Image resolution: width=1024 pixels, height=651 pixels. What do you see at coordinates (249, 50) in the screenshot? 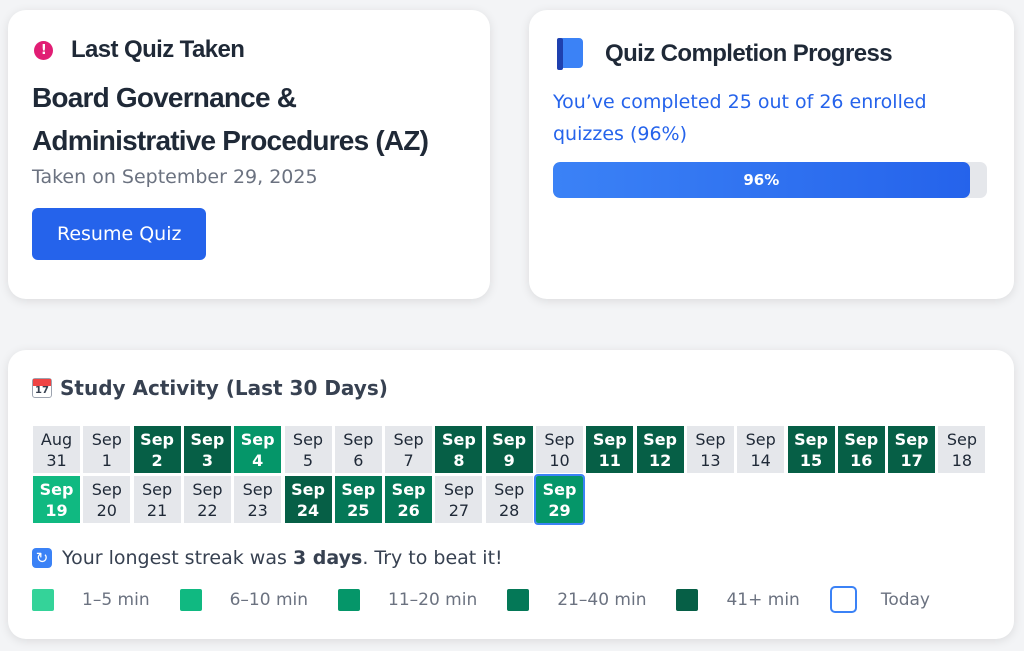
I see `last-quiz-heading-row: ! Last Quiz Taken` at bounding box center [249, 50].